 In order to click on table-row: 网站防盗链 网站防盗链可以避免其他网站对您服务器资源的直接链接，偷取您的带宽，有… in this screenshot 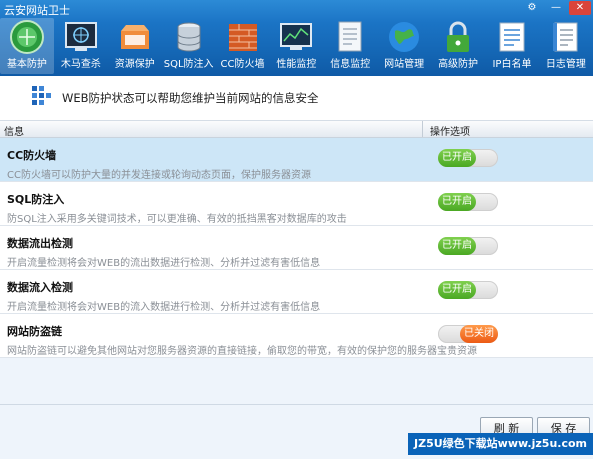, I will do `click(296, 336)`.